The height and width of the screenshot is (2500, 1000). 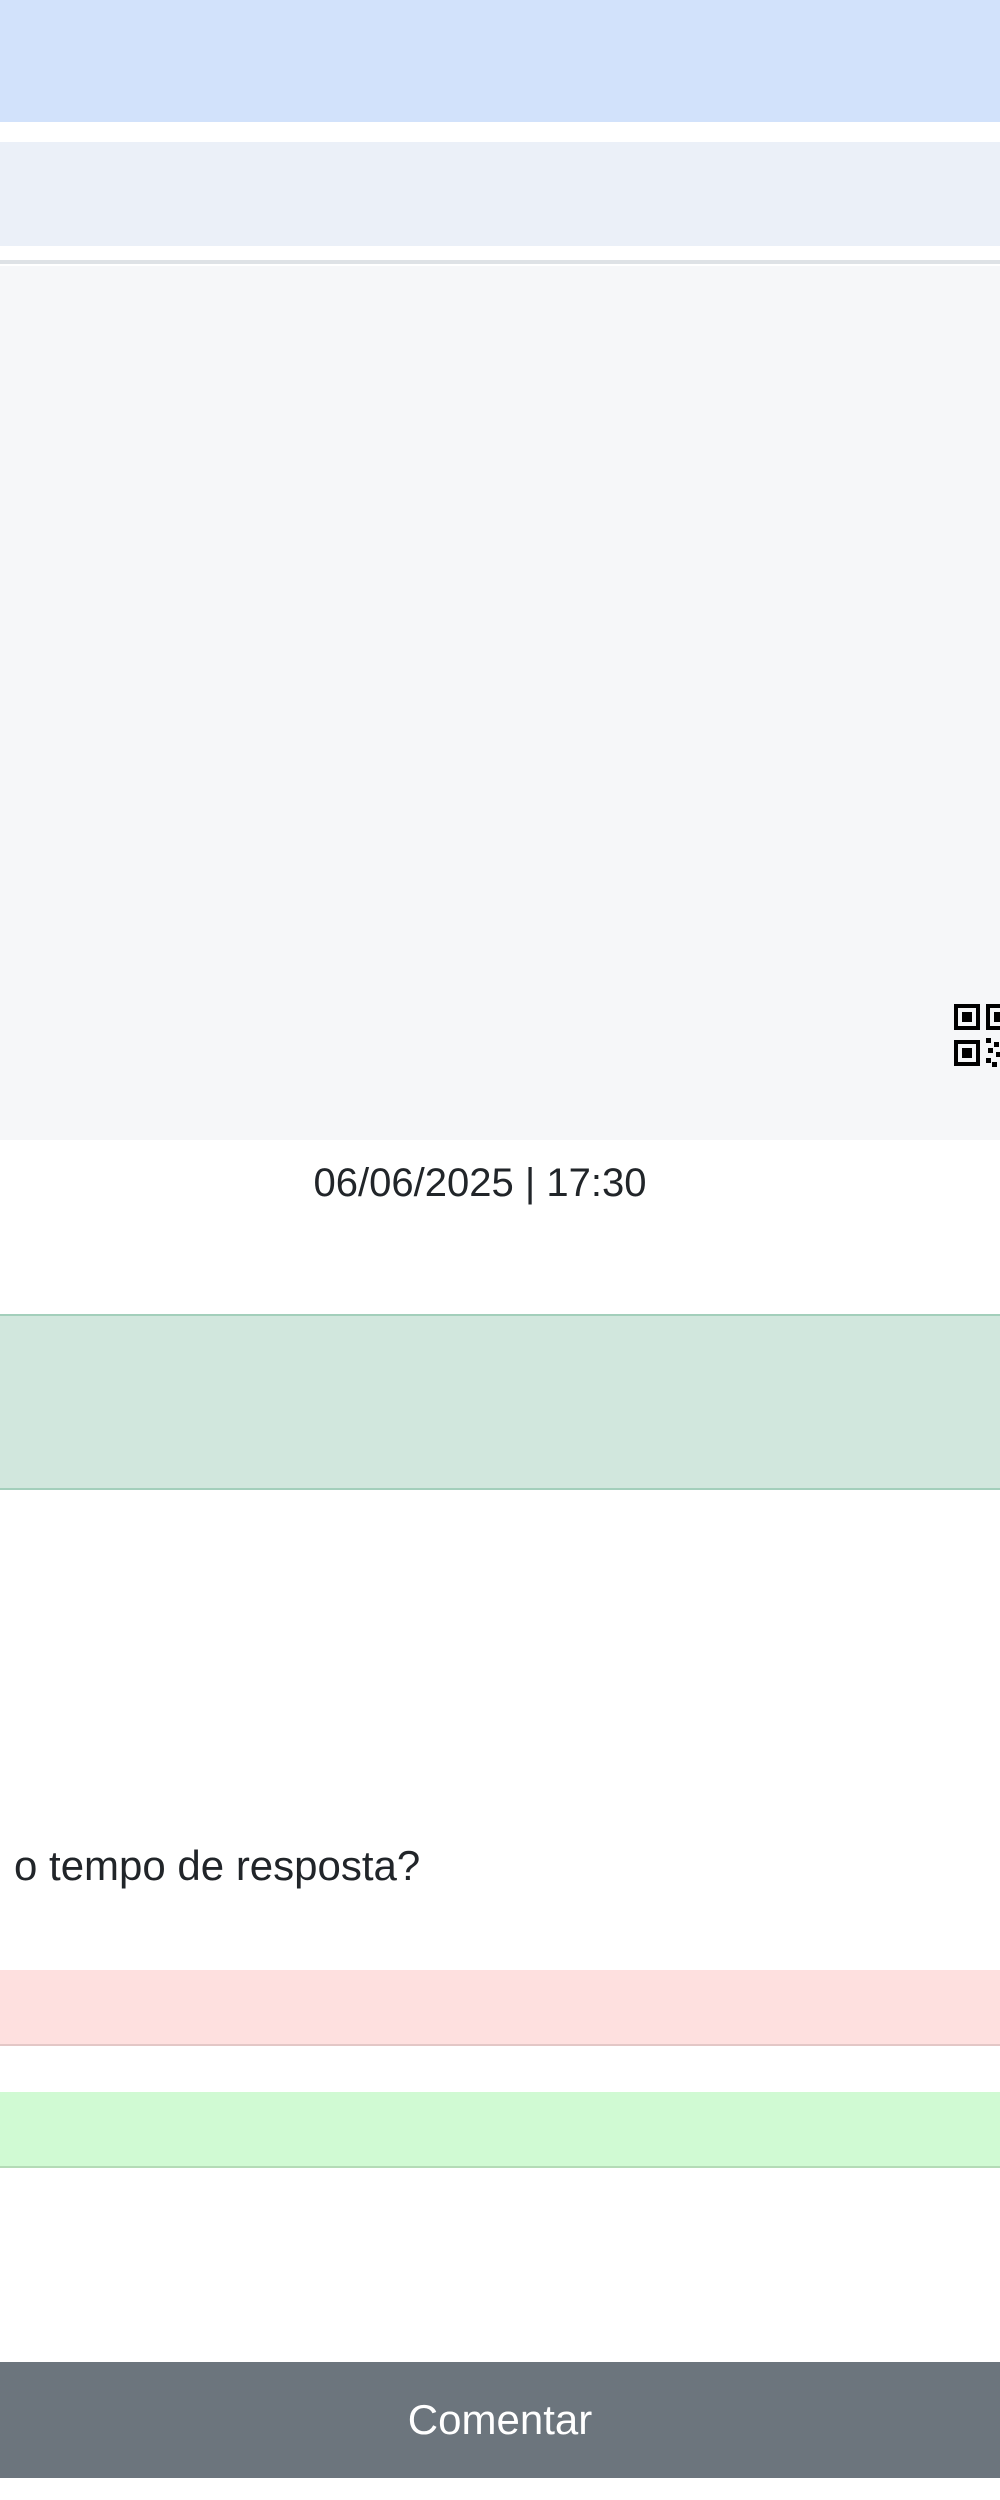 What do you see at coordinates (500, 194) in the screenshot?
I see `sub-banner` at bounding box center [500, 194].